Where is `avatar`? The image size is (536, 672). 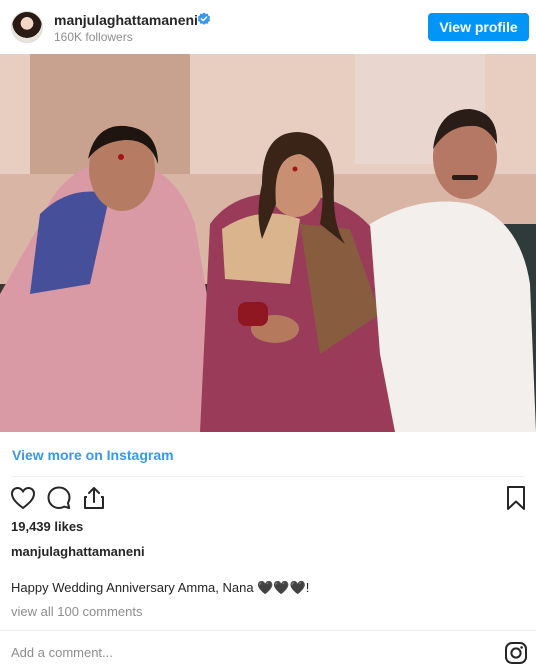
avatar is located at coordinates (27, 27).